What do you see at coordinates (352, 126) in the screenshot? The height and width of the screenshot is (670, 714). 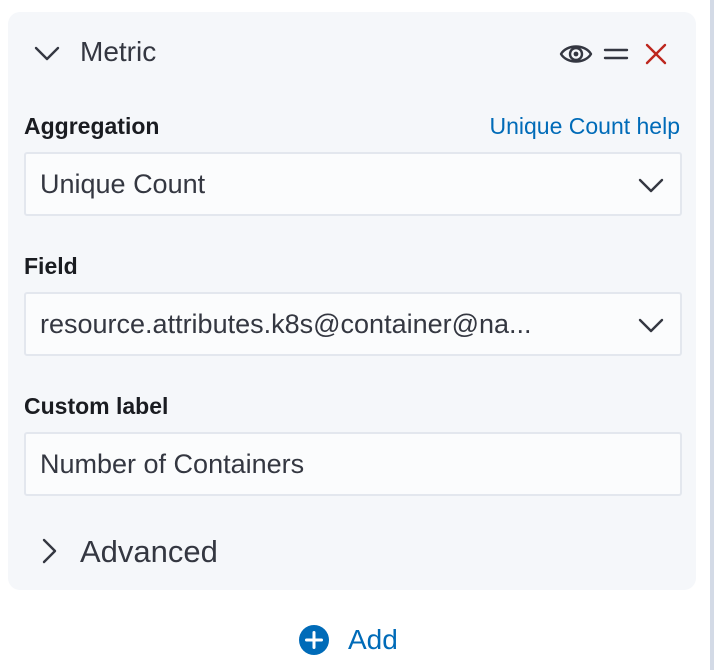 I see `aggregation-label-row: Aggregation Unique Count help` at bounding box center [352, 126].